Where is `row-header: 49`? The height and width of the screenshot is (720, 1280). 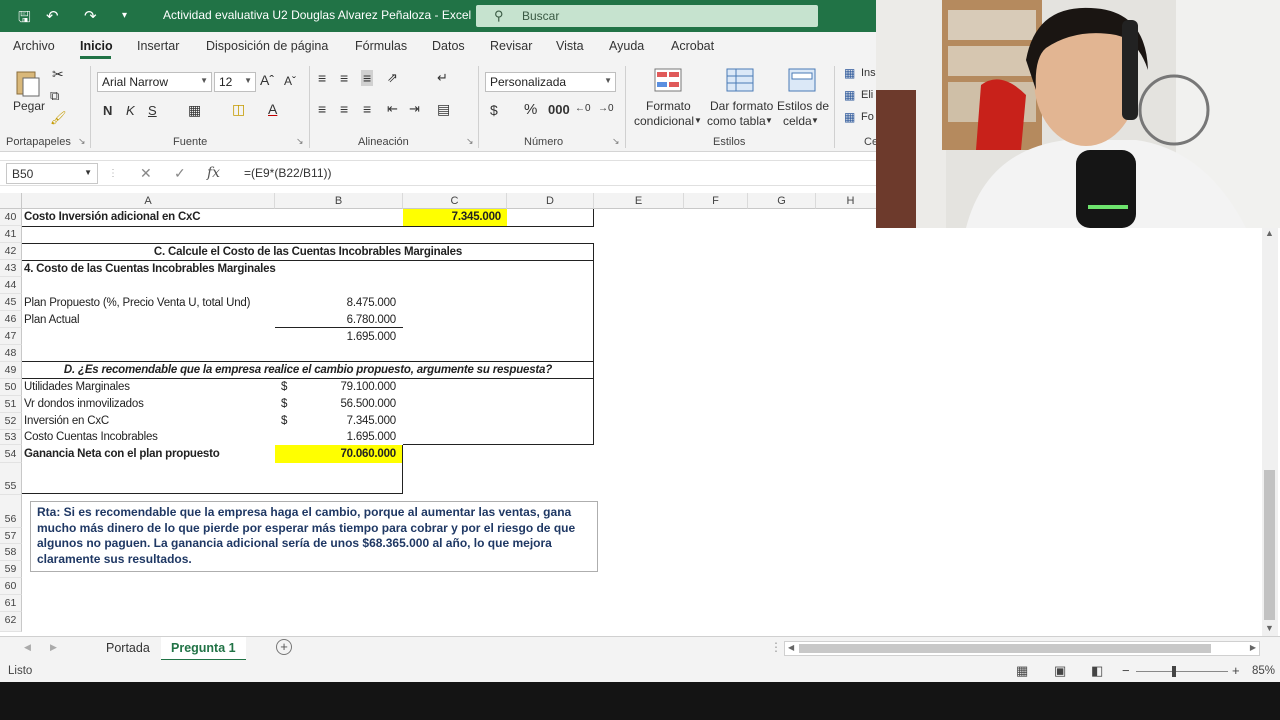
row-header: 49 is located at coordinates (11, 370).